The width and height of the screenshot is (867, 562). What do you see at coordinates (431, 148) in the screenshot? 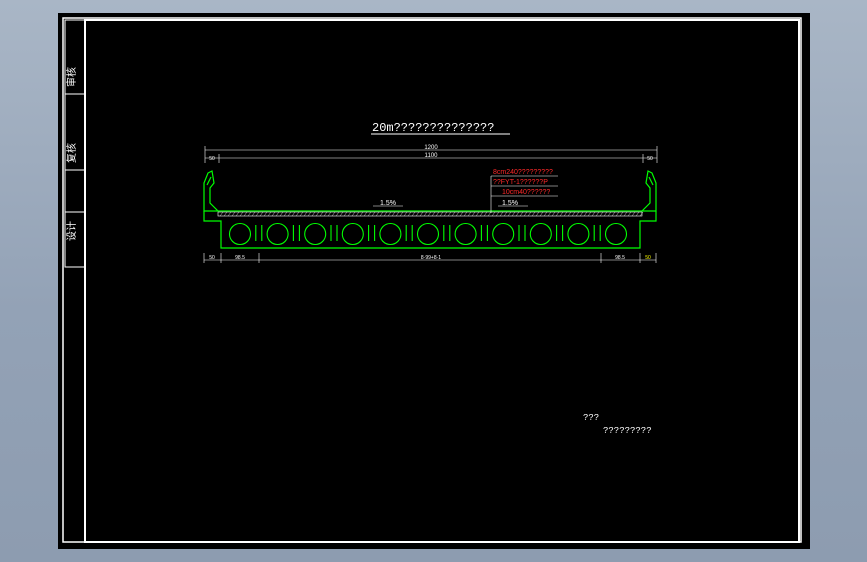
I see `dim-total-width: 1200` at bounding box center [431, 148].